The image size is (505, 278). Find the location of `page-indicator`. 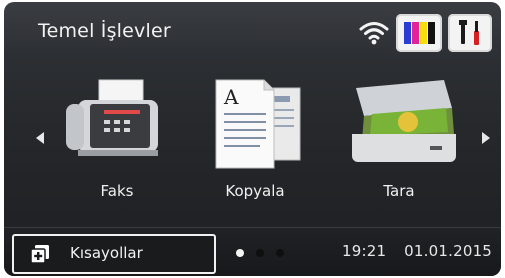

page-indicator is located at coordinates (260, 253).